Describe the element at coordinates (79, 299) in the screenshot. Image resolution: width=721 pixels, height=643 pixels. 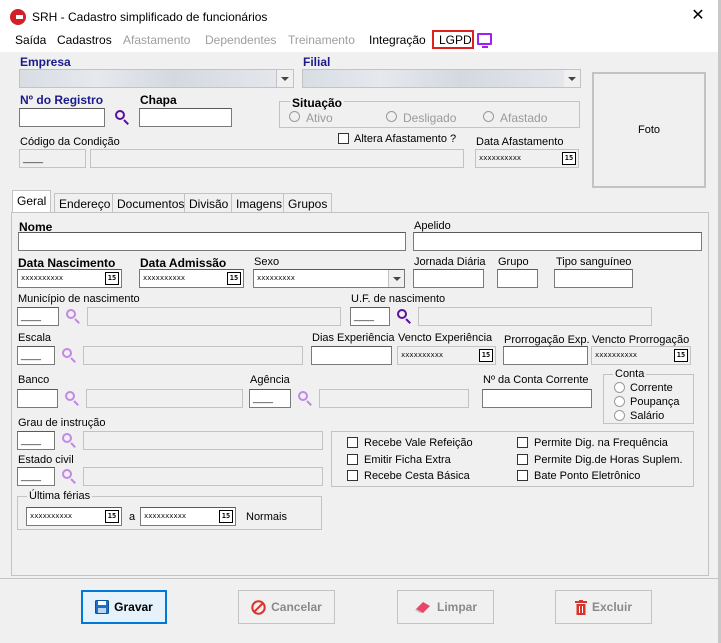
I see `municipio-label: Município de nascimento` at that location.